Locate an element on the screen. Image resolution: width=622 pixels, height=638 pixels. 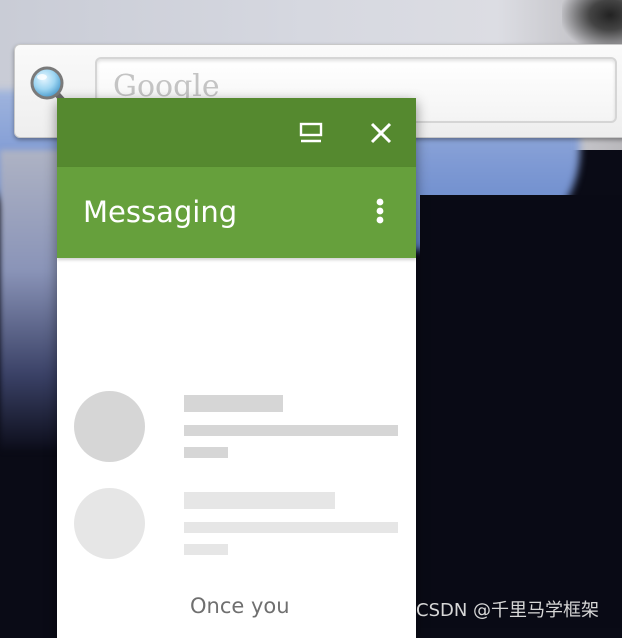
close-icon is located at coordinates (381, 133).